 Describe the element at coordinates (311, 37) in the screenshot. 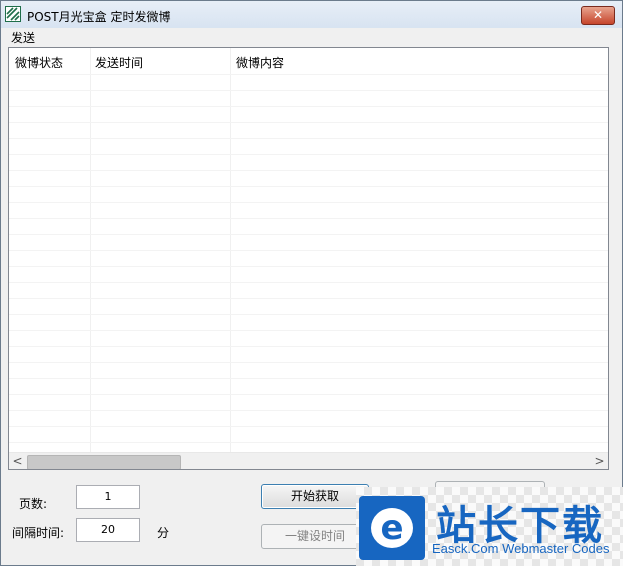

I see `menu-bar: 发送` at that location.